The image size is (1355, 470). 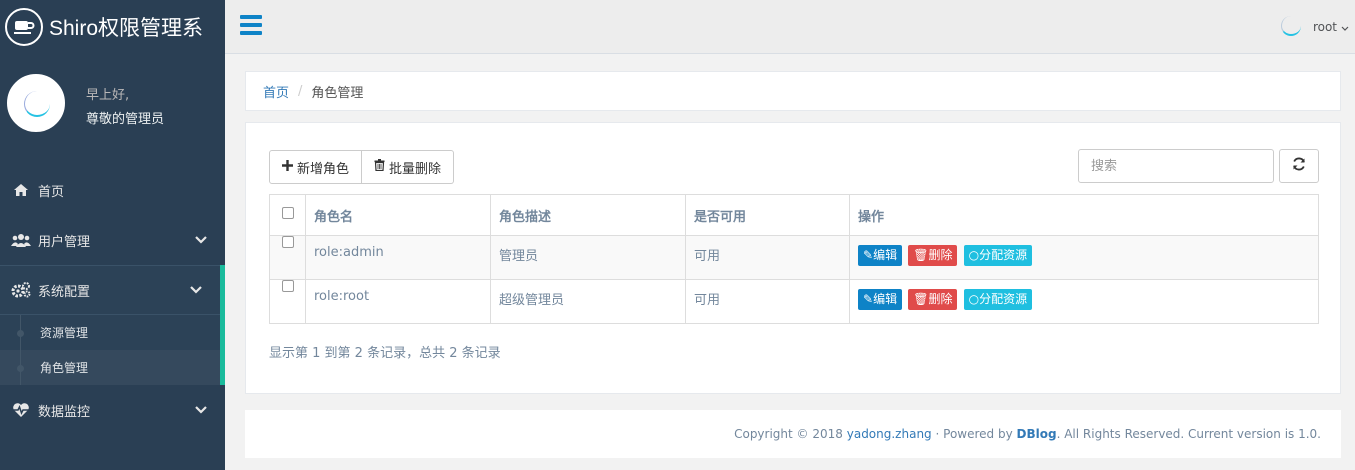 I want to click on refresh-icon, so click(x=1299, y=166).